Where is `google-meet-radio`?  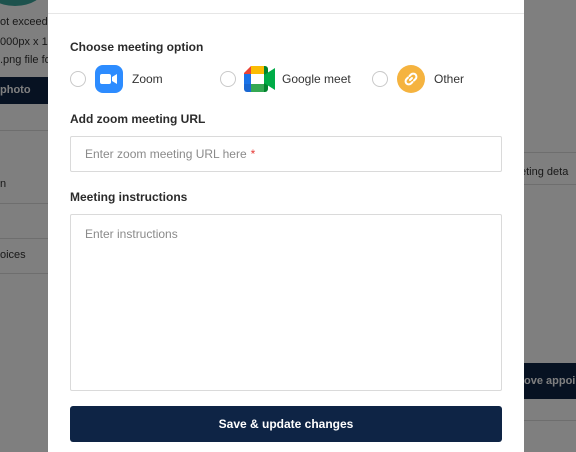
google-meet-radio is located at coordinates (228, 79).